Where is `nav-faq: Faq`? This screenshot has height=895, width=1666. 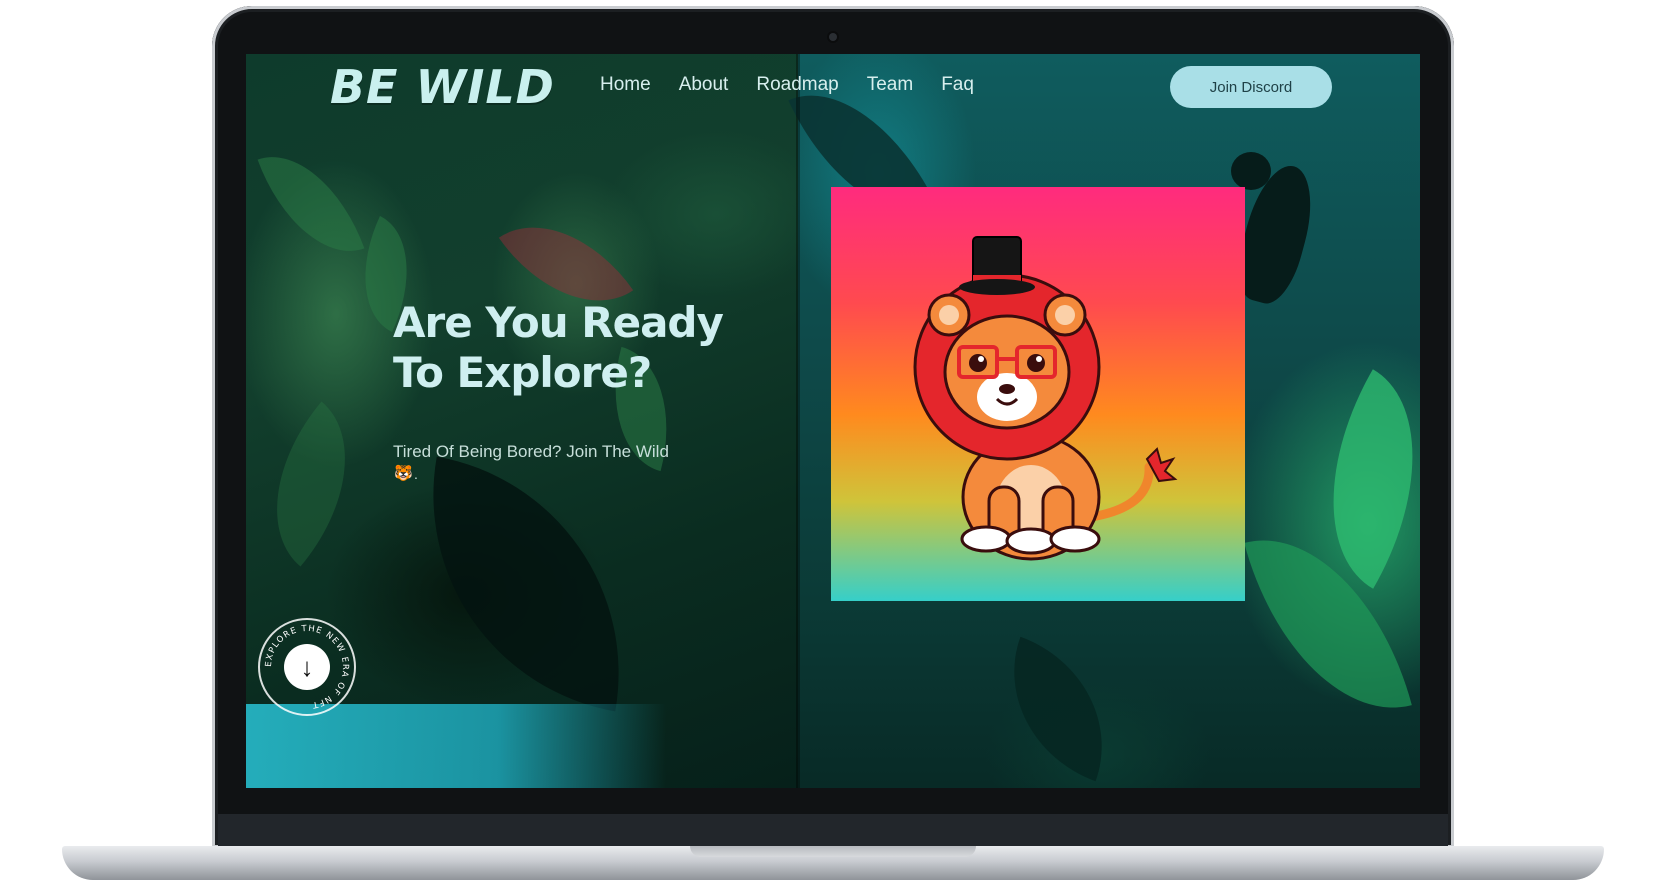
nav-faq: Faq is located at coordinates (957, 85).